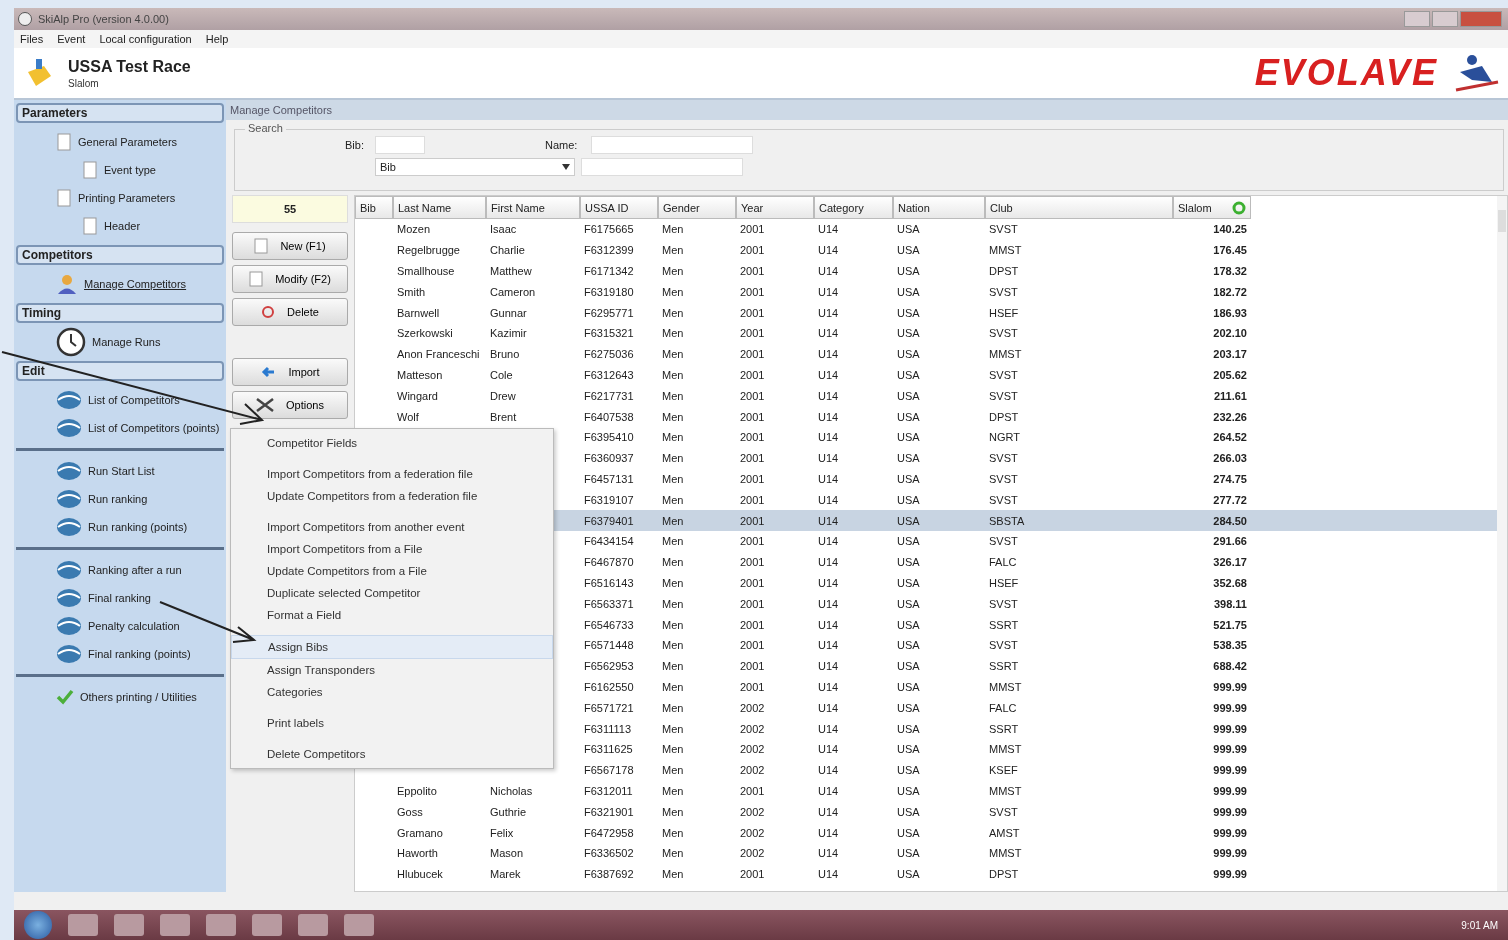 The height and width of the screenshot is (940, 1508). Describe the element at coordinates (154, 428) in the screenshot. I see `sidebar-item: List of Competitors (points)` at that location.